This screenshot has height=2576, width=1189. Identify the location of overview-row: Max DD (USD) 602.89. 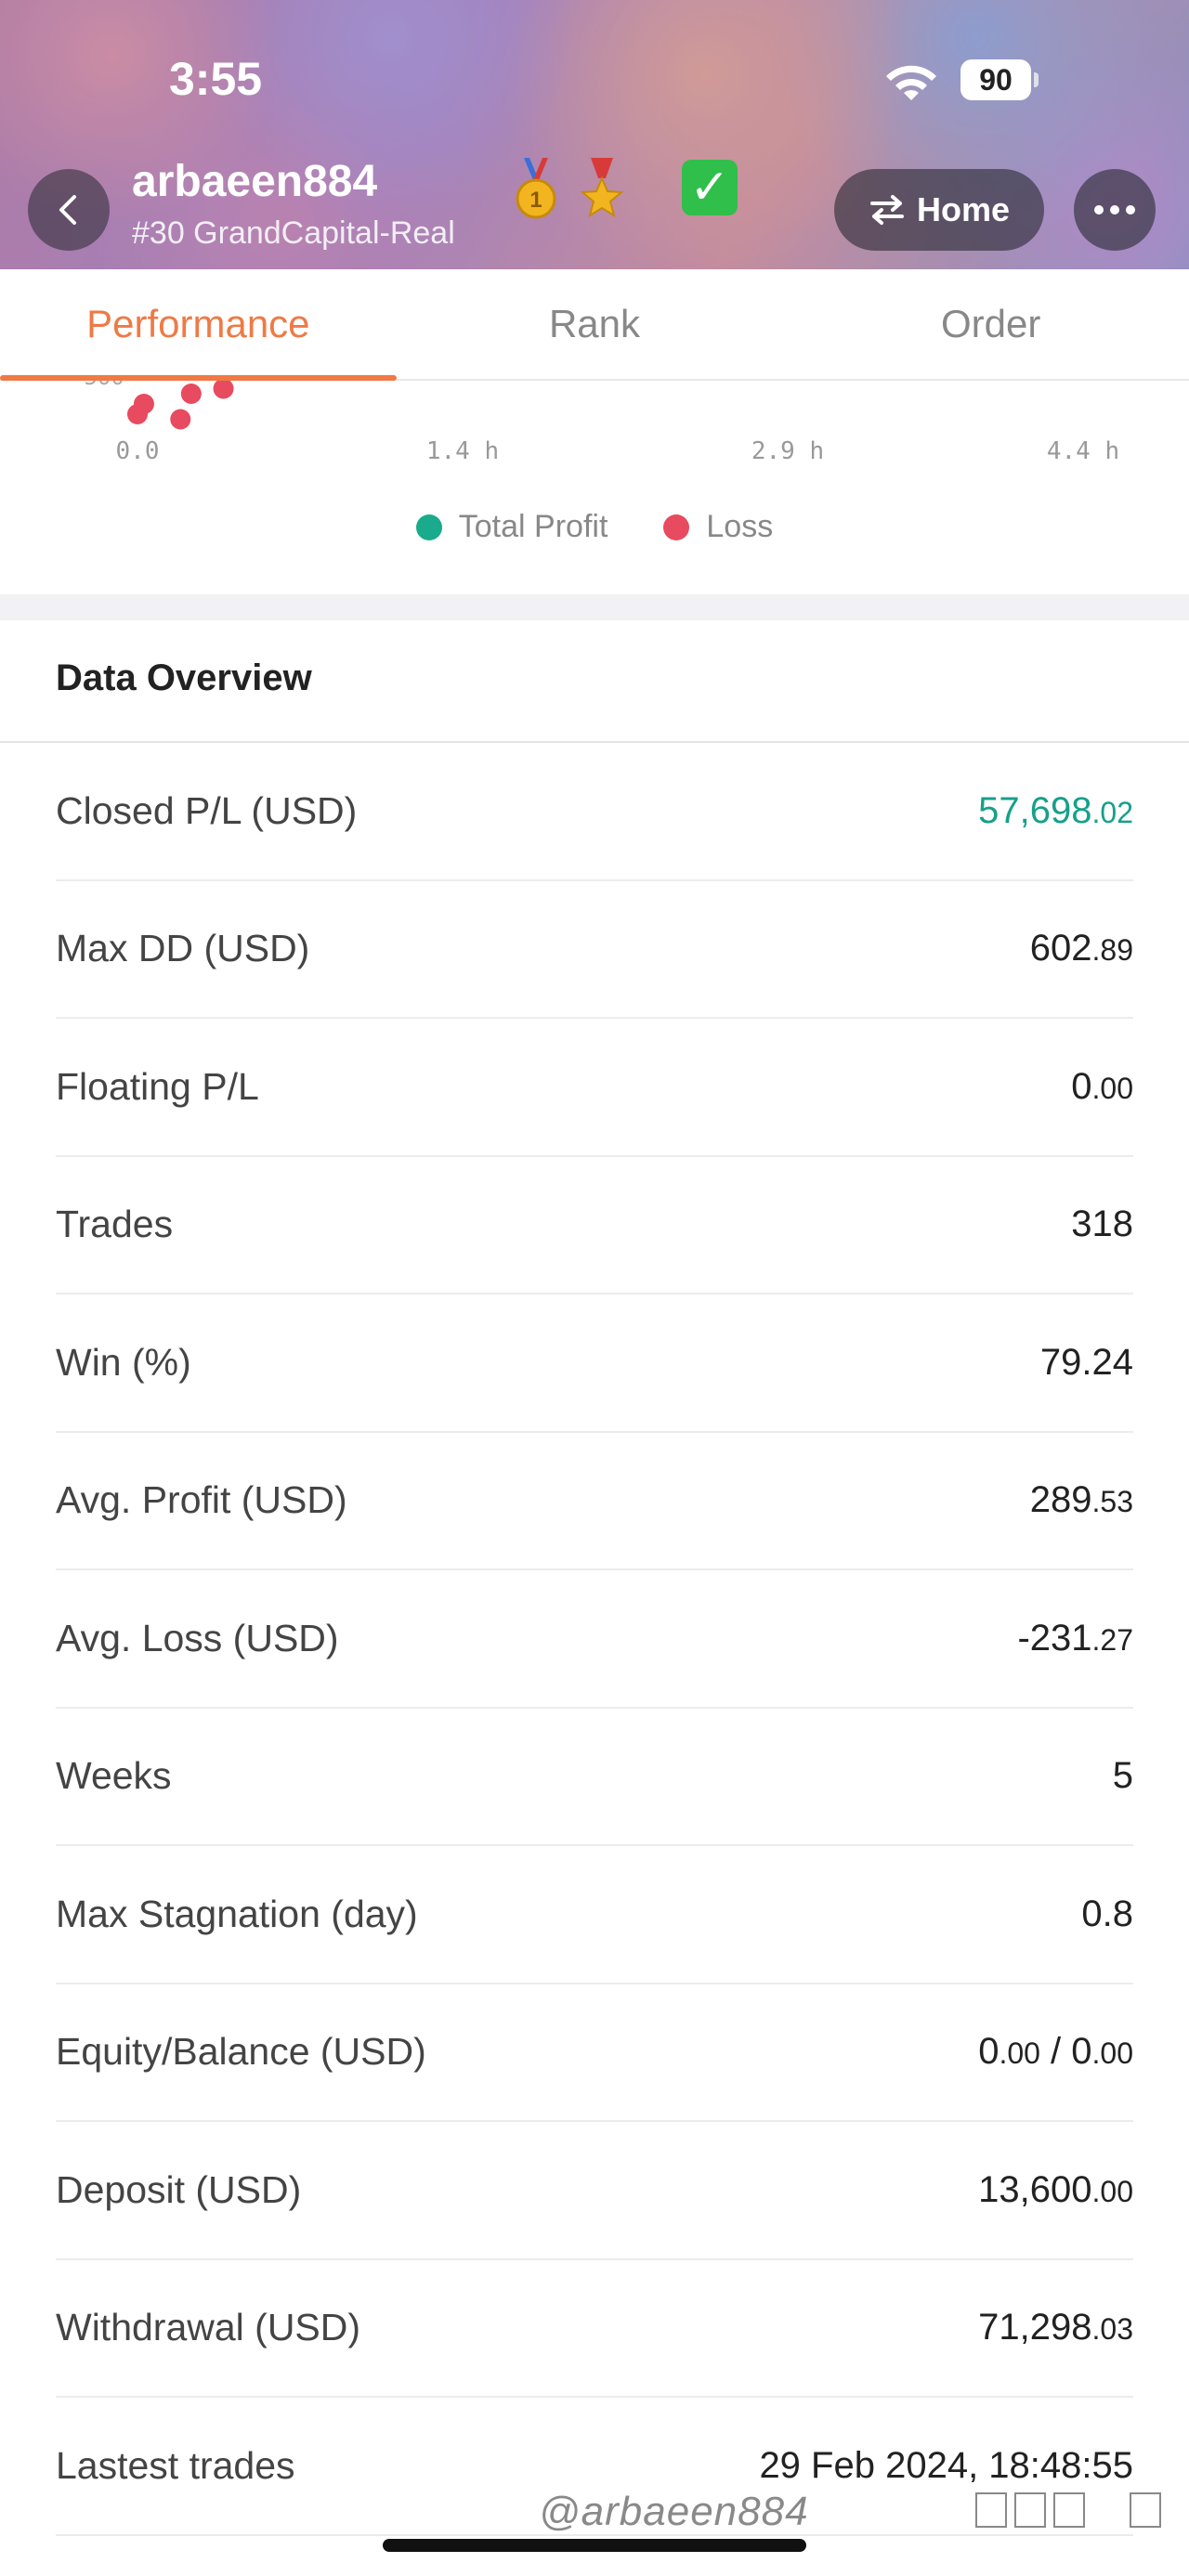
(594, 950).